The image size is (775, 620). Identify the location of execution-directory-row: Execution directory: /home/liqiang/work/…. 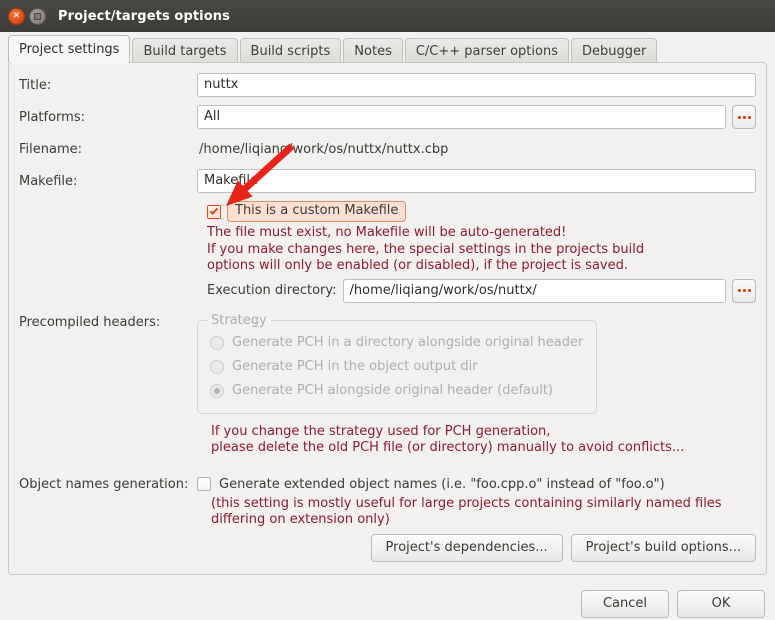
(481, 290).